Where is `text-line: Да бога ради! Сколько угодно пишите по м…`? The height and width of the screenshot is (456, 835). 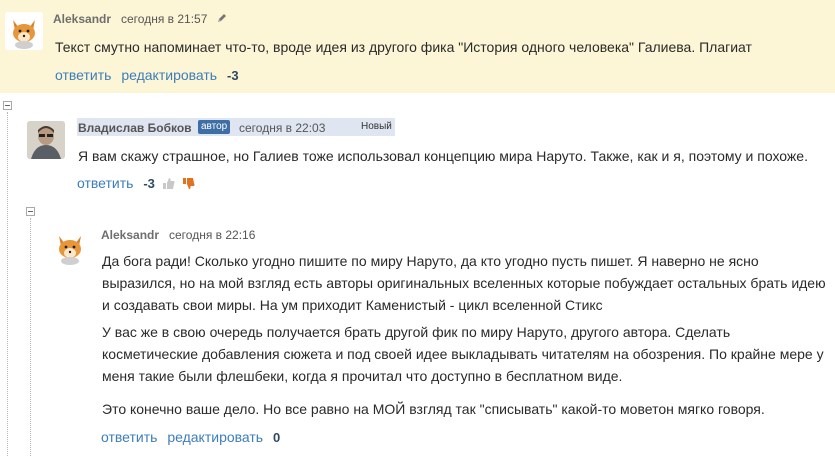 text-line: Да бога ради! Сколько угодно пишите по м… is located at coordinates (430, 261).